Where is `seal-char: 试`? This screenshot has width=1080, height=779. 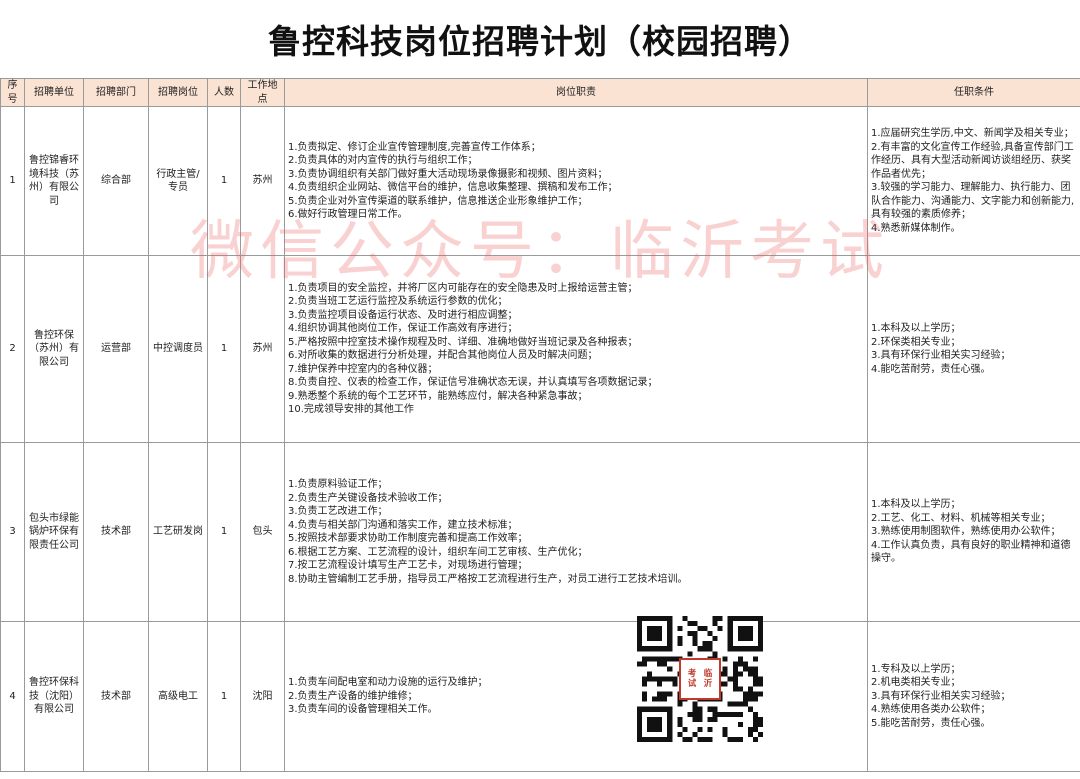
seal-char: 试 is located at coordinates (692, 684).